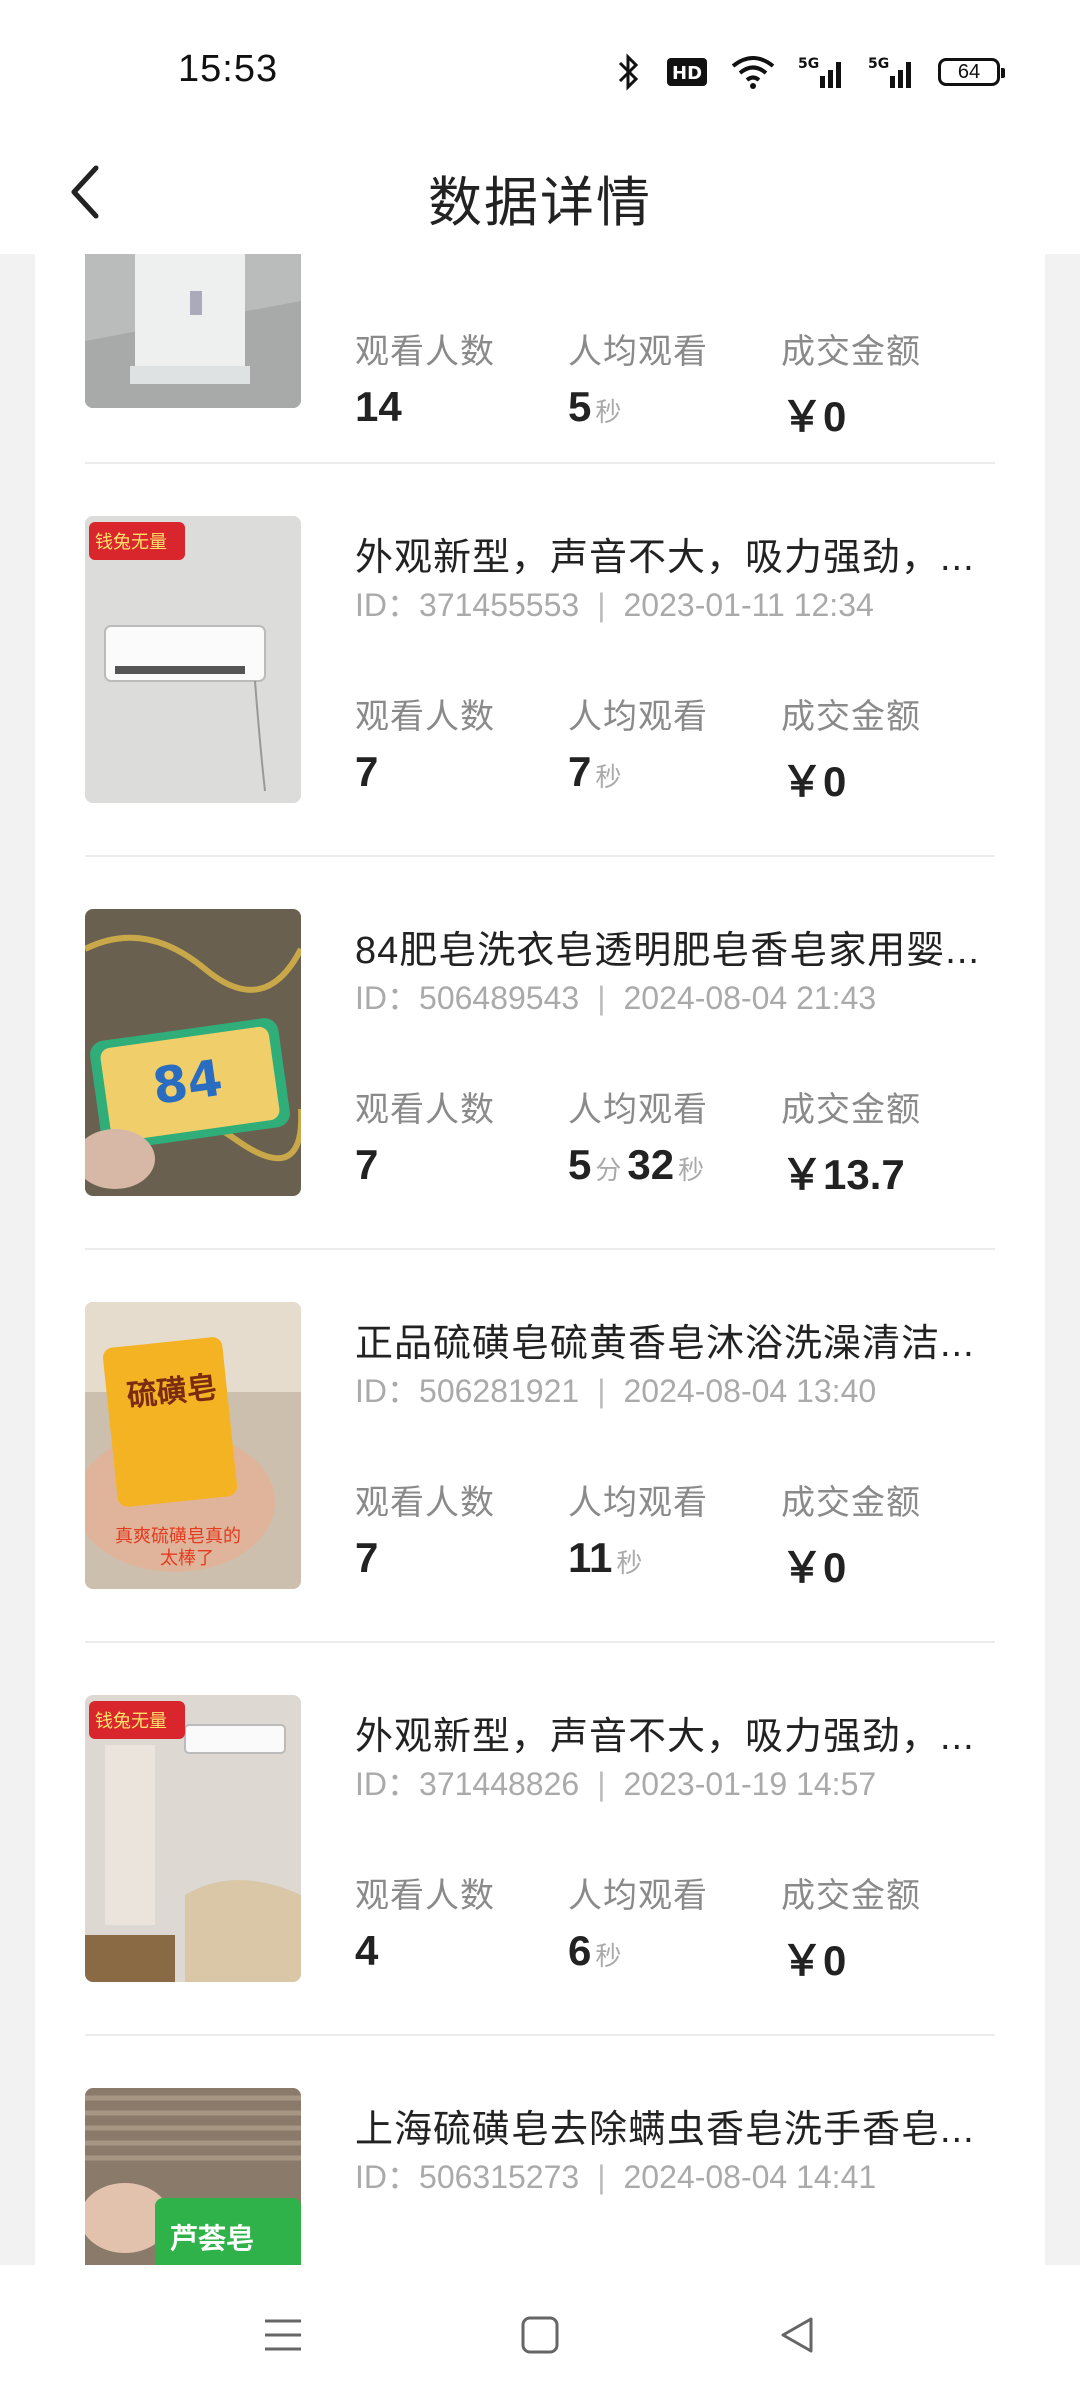  I want to click on stat-value: 4, so click(367, 1950).